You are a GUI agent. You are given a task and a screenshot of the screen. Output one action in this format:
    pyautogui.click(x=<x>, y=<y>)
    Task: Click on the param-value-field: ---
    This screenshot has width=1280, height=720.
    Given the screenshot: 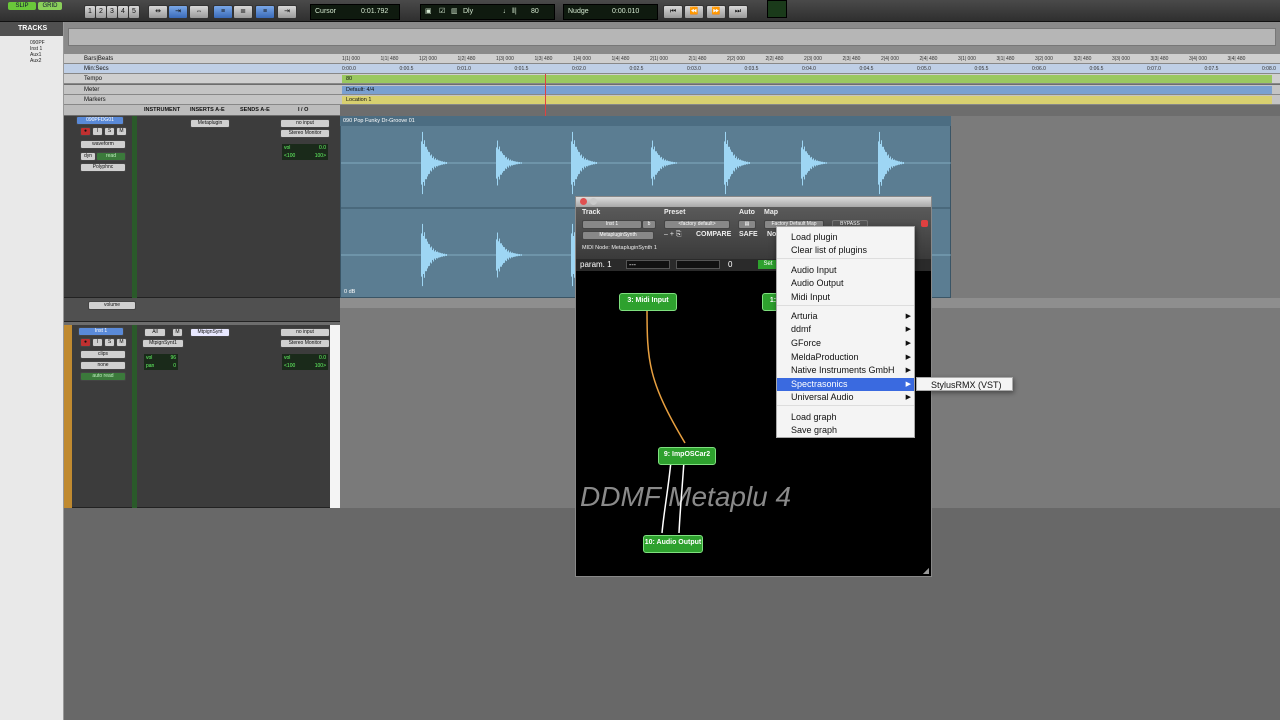 What is the action you would take?
    pyautogui.click(x=648, y=264)
    